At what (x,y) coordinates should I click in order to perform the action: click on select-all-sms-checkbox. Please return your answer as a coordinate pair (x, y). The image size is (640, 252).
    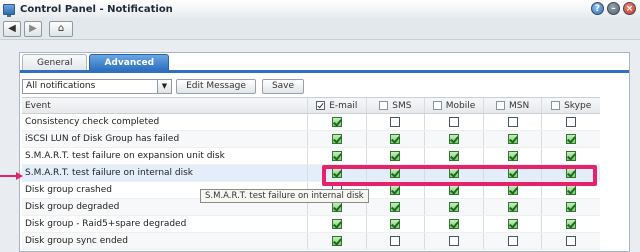
    Looking at the image, I should click on (384, 105).